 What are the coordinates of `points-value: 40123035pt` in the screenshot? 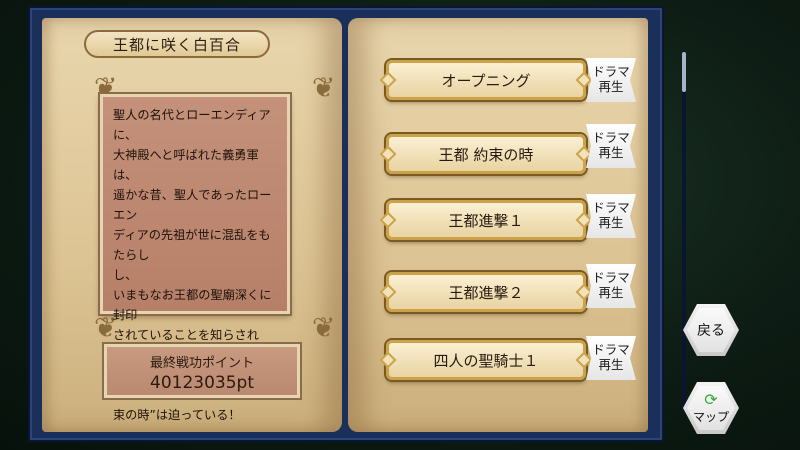 It's located at (202, 383).